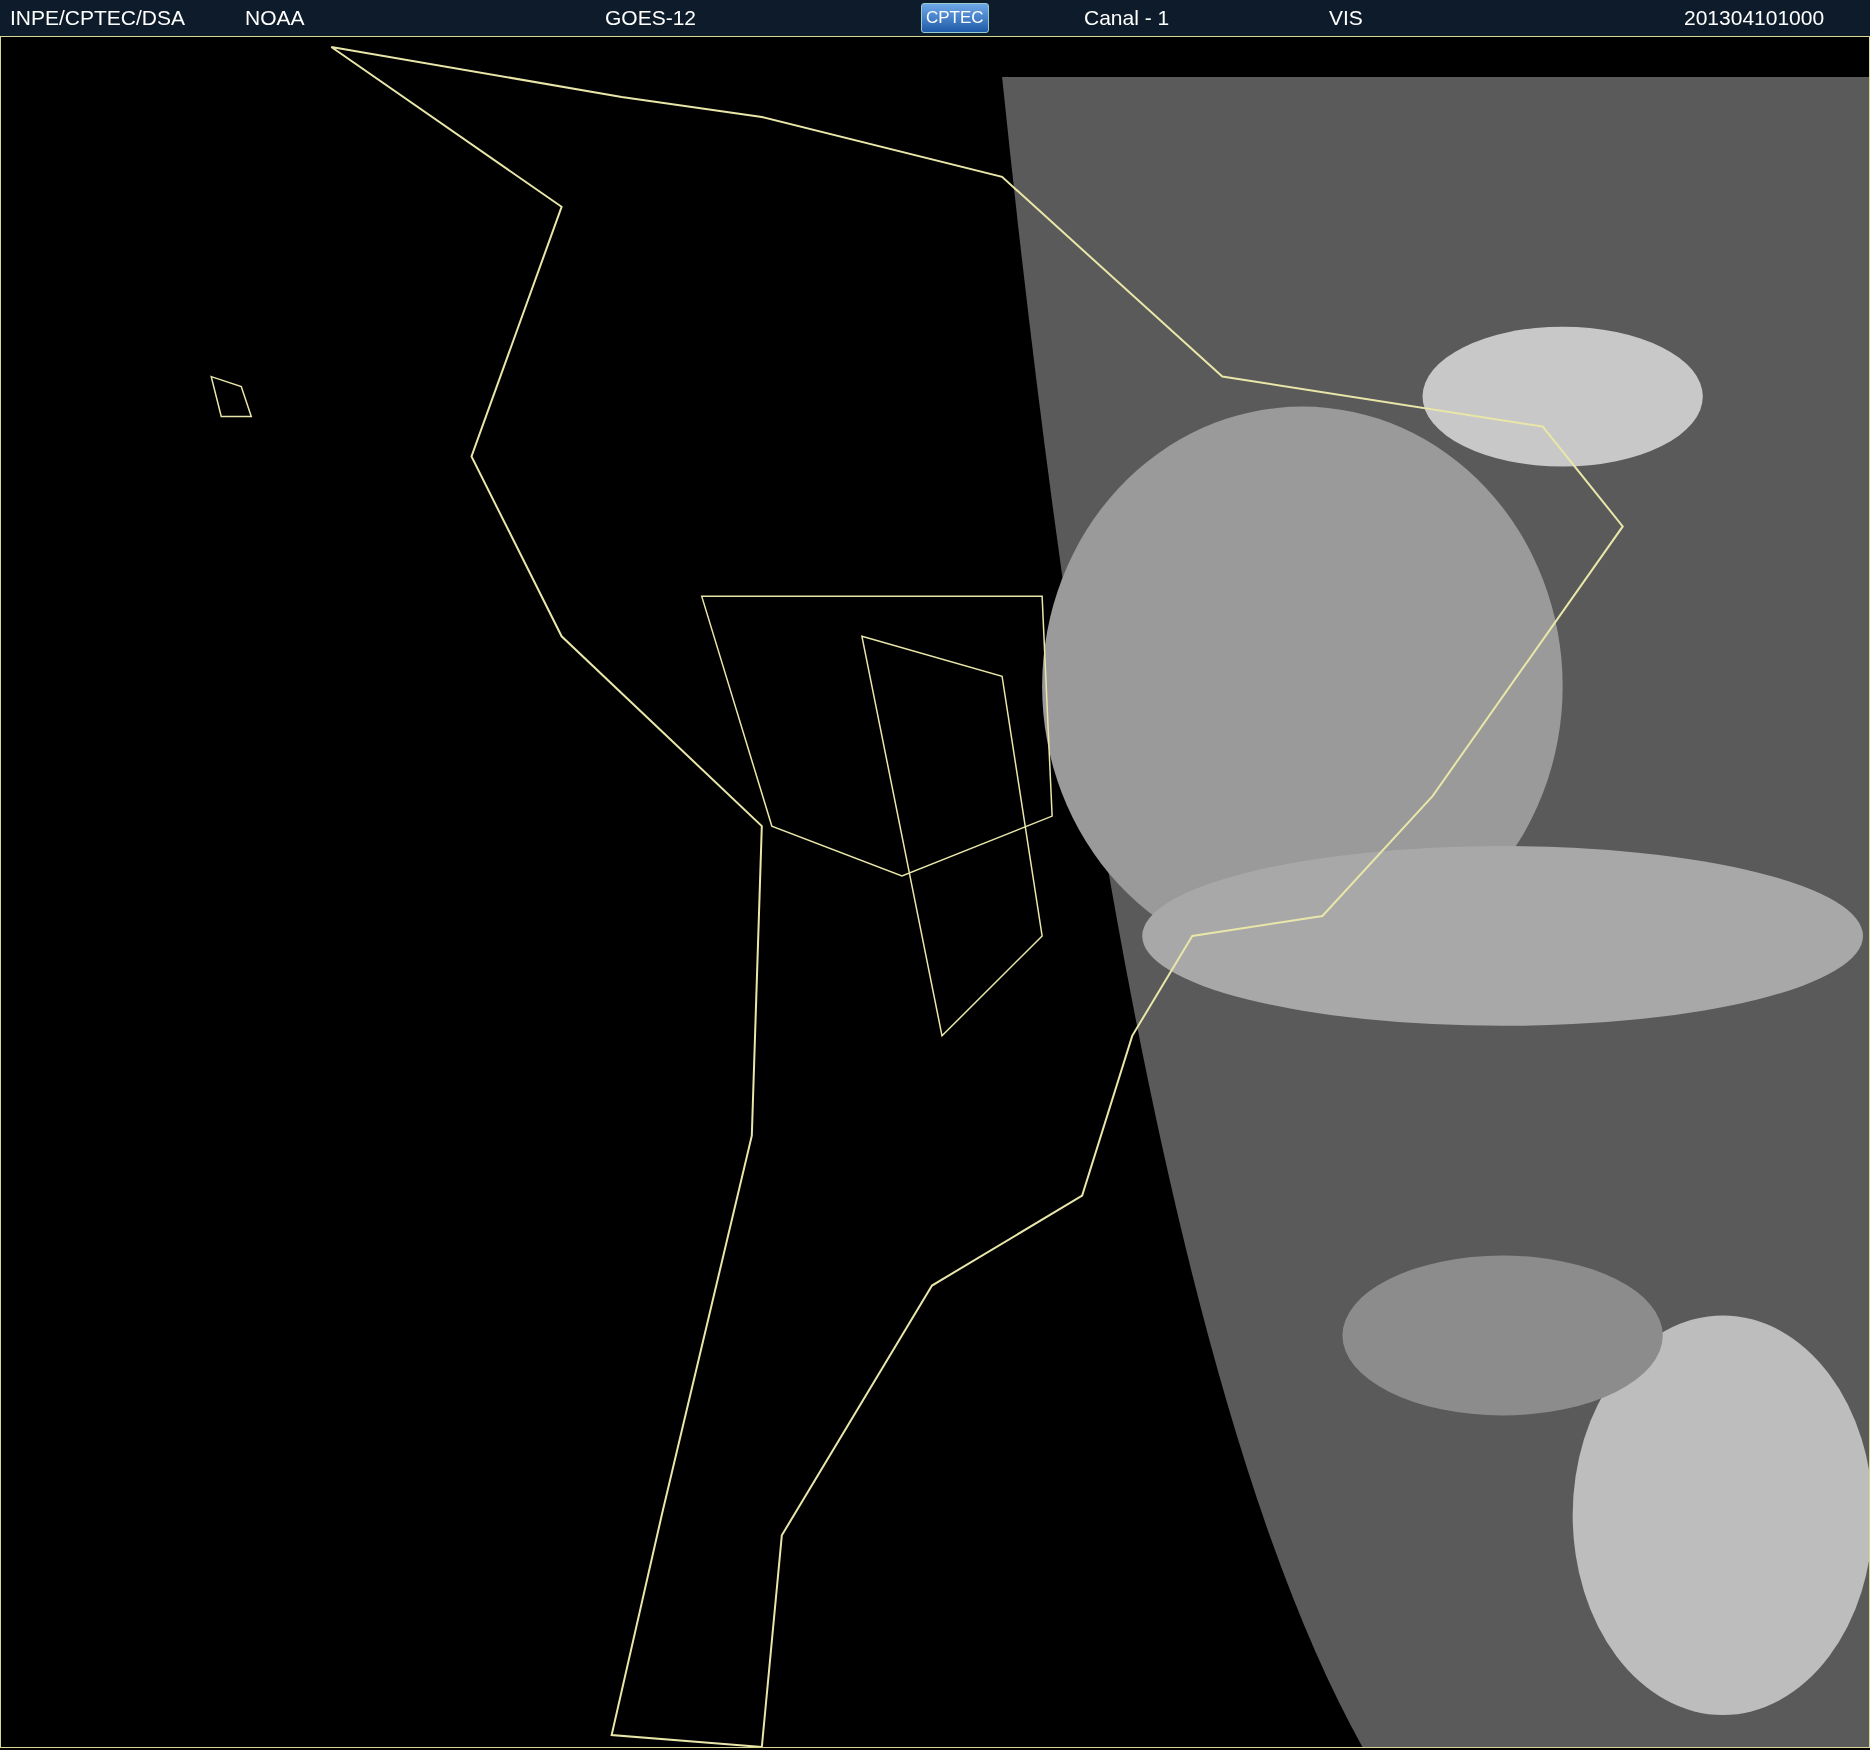 The height and width of the screenshot is (1750, 1870). I want to click on header-label: 201304101000, so click(1754, 17).